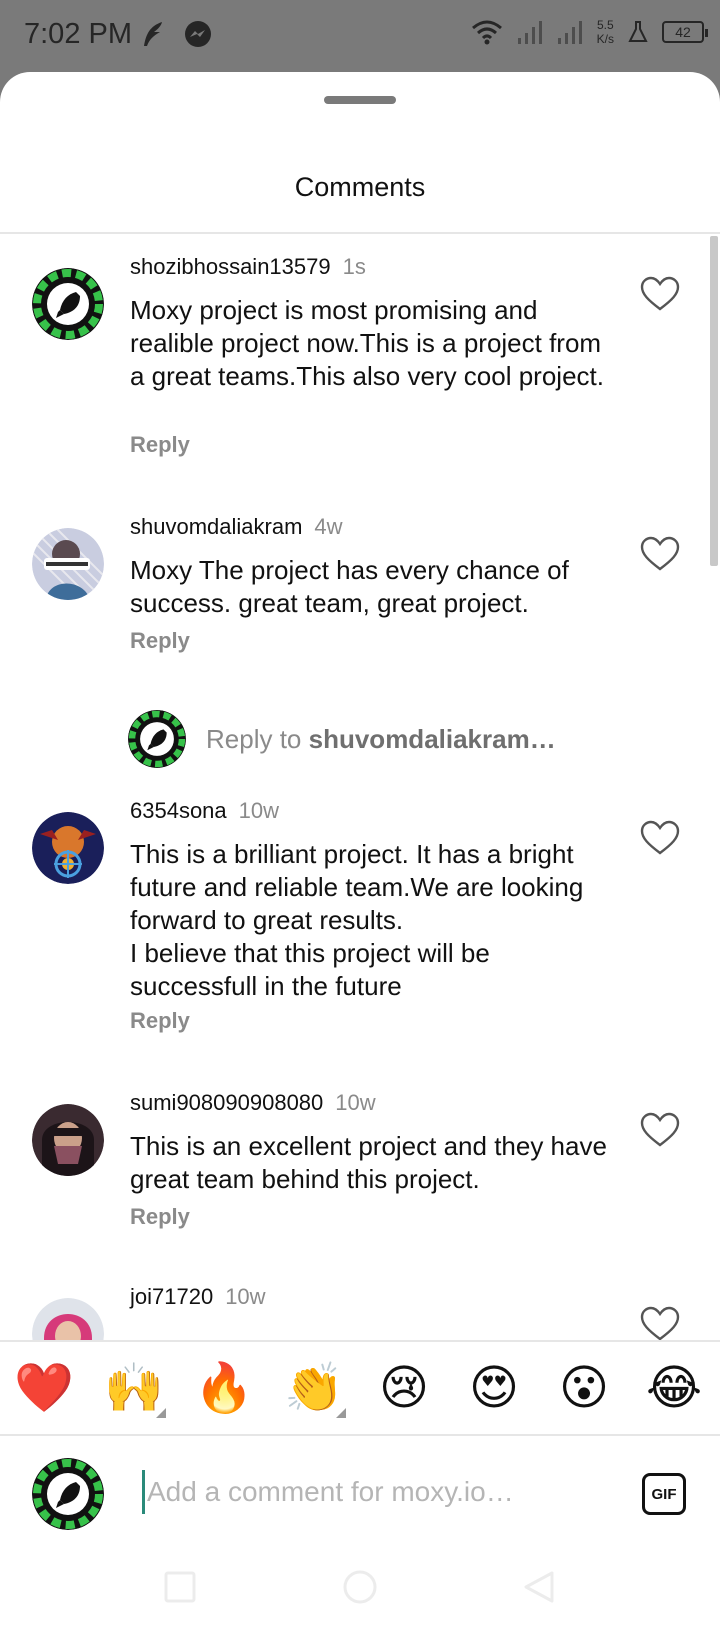 The height and width of the screenshot is (1640, 720). I want to click on comment-username: joi71720, so click(171, 1296).